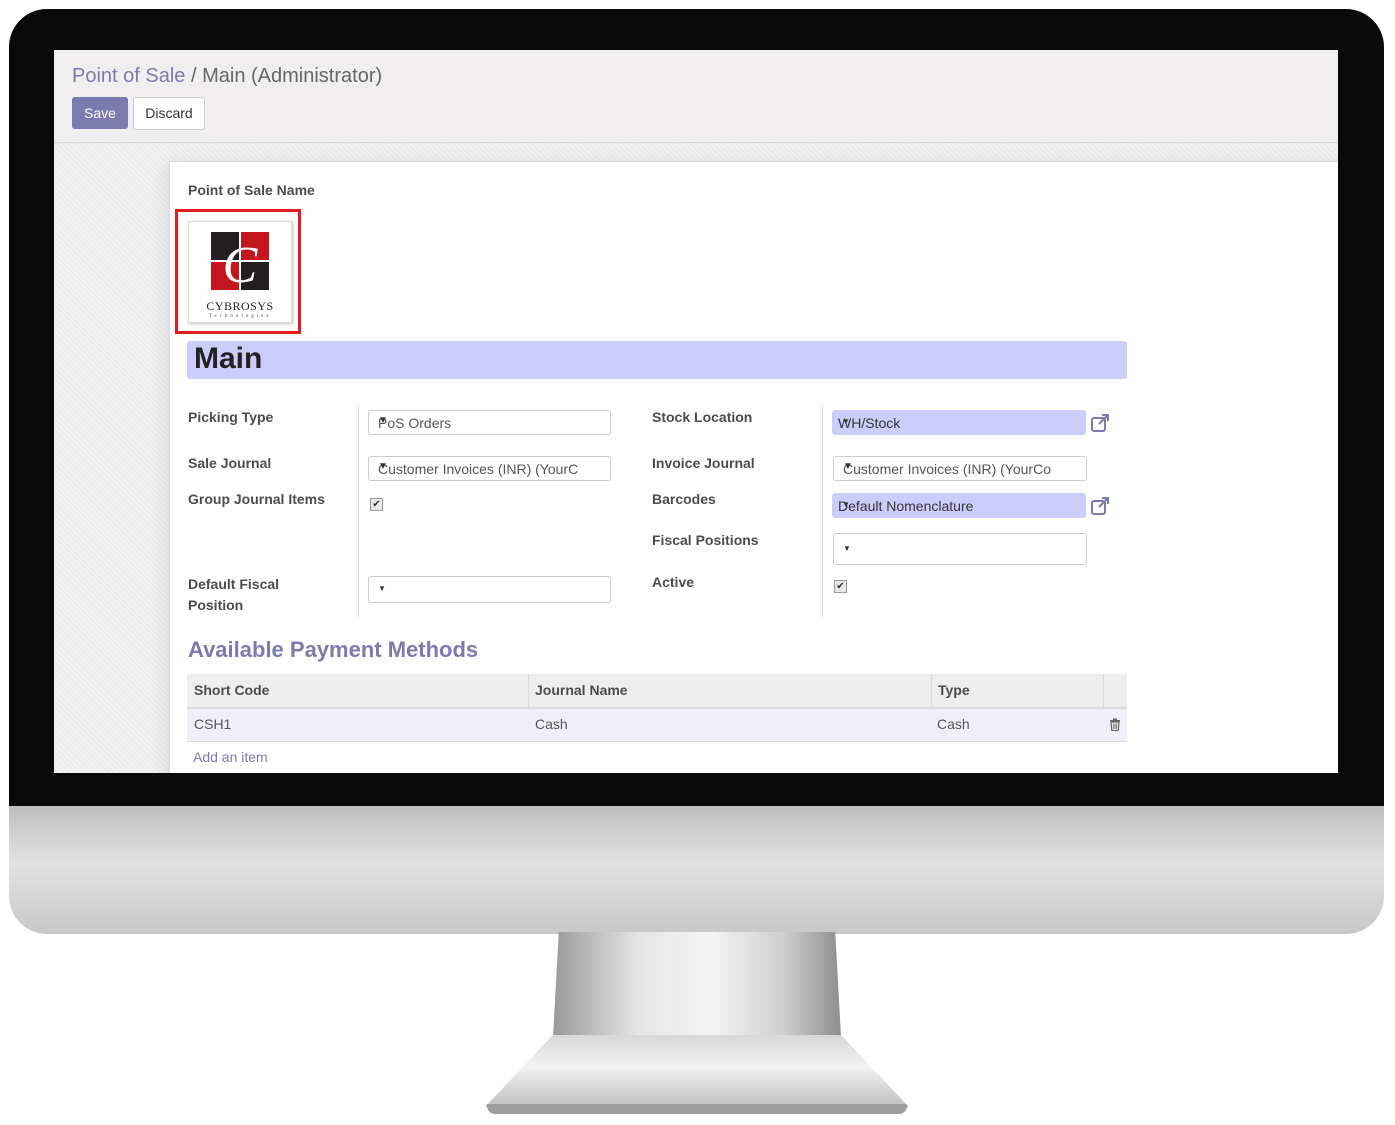 This screenshot has width=1395, height=1125. I want to click on default-fiscal-position-label: Default Fiscal Position, so click(233, 595).